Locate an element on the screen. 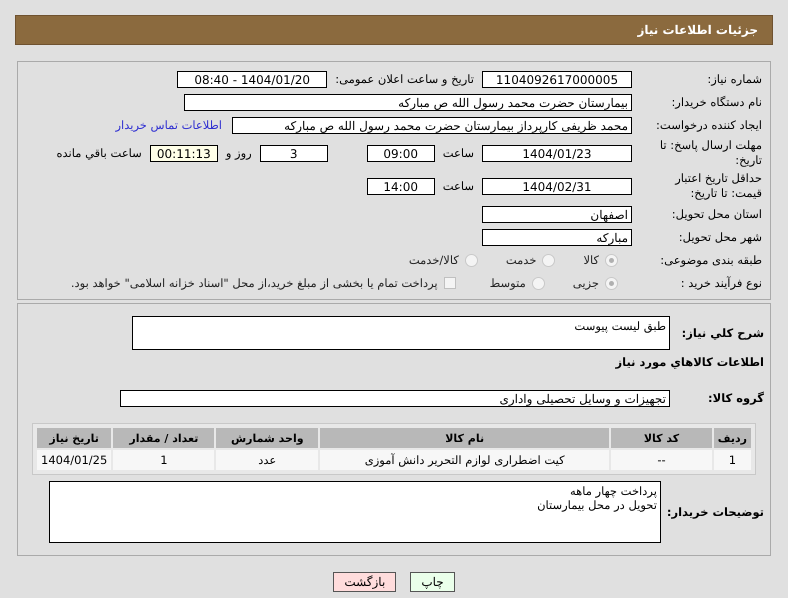 The width and height of the screenshot is (788, 598). remaining-label: ساعت باقي مانده is located at coordinates (99, 153).